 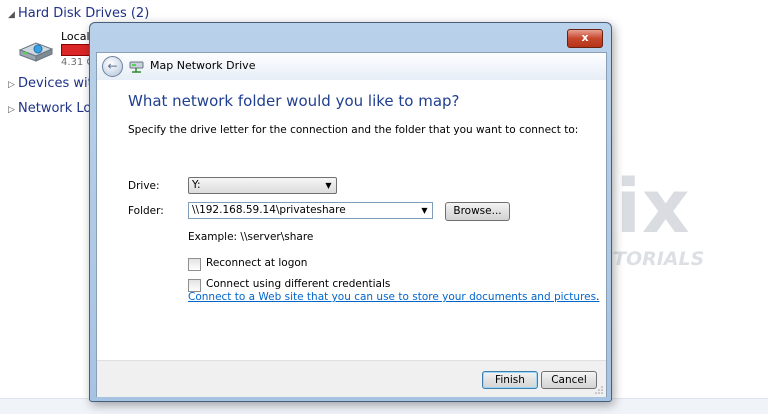 What do you see at coordinates (58, 108) in the screenshot?
I see `network-header-label: Network Loc` at bounding box center [58, 108].